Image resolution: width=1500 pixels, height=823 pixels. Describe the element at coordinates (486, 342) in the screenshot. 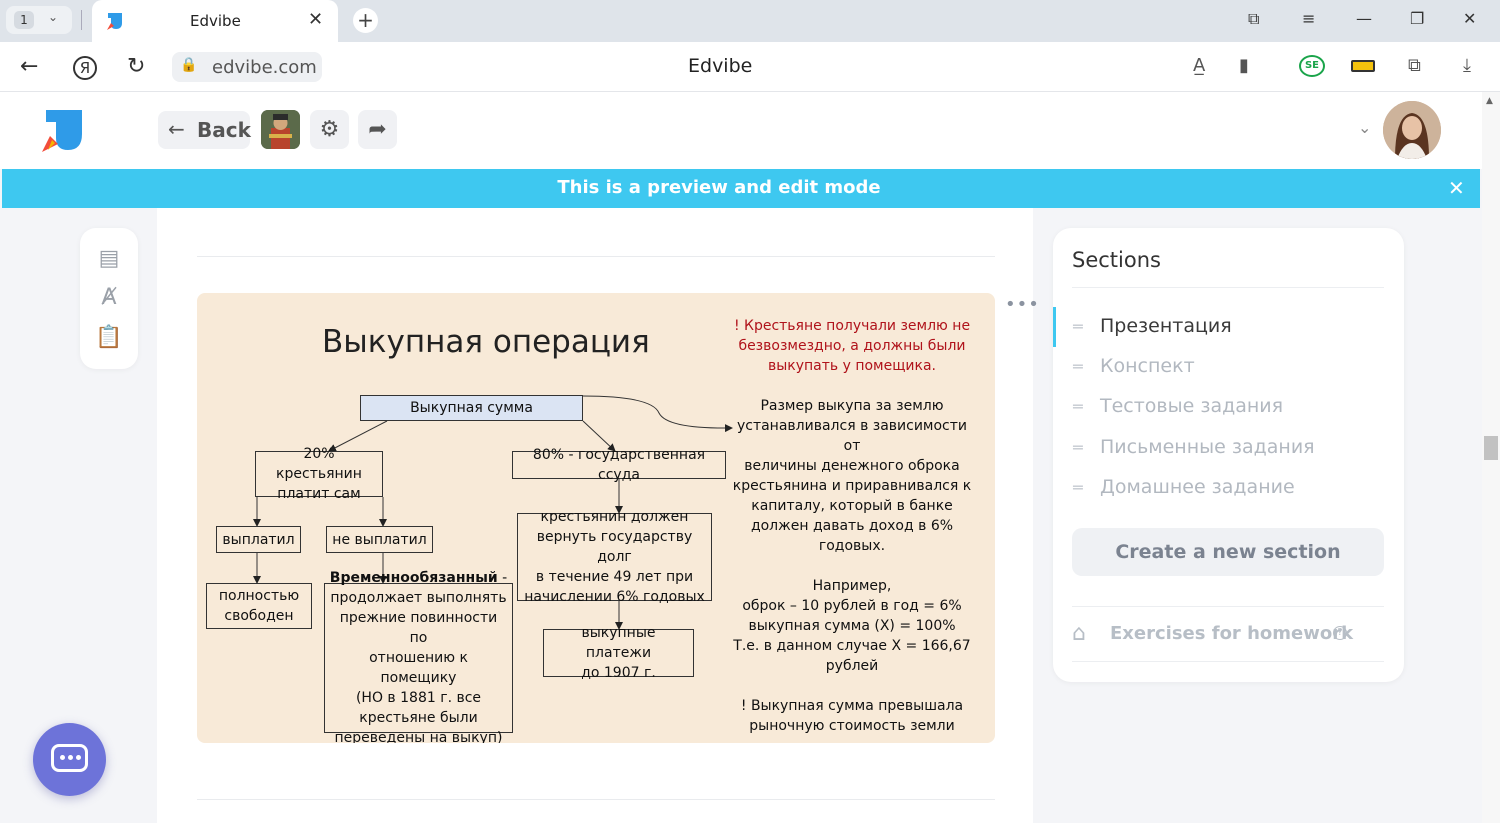

I see `slide-title: Выкупная операция` at that location.